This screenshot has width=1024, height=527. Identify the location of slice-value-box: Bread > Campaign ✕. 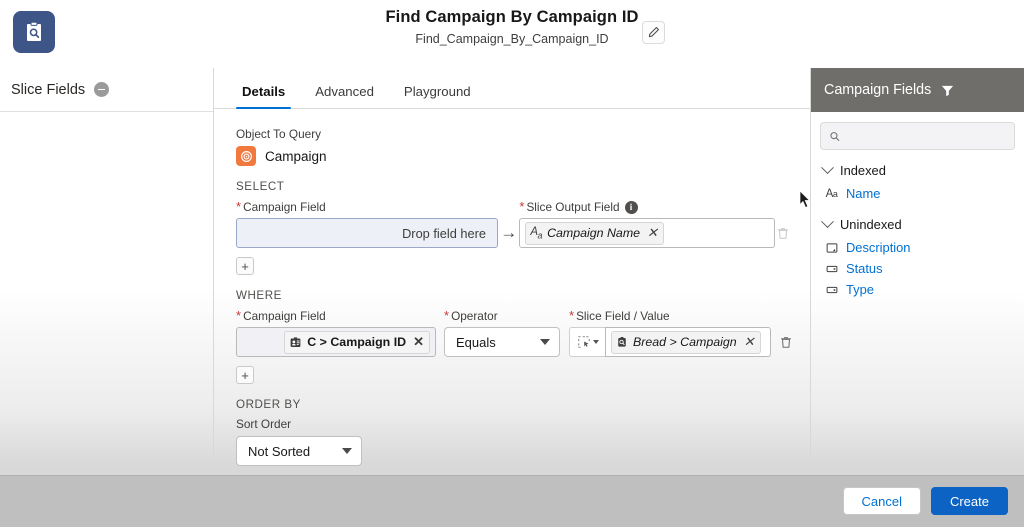
(688, 342).